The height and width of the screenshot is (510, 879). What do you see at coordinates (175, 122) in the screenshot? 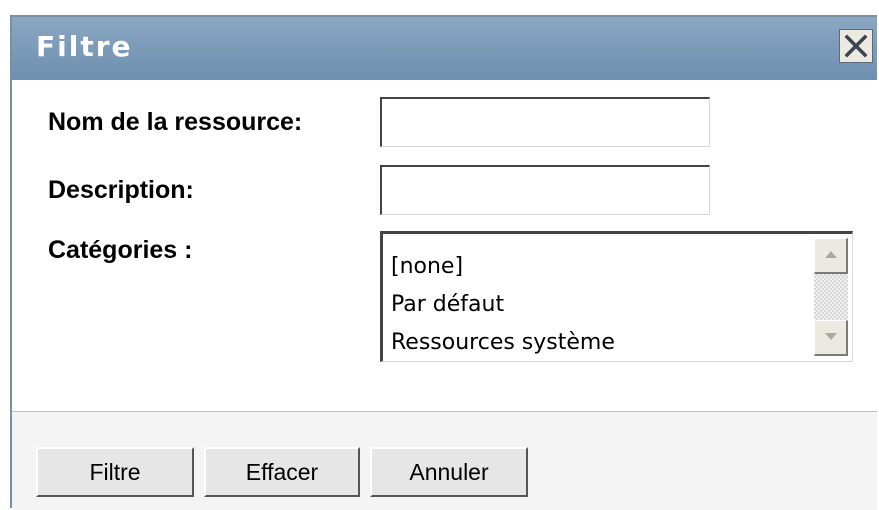
I see `resource-name-label: Nom de la ressource:` at bounding box center [175, 122].